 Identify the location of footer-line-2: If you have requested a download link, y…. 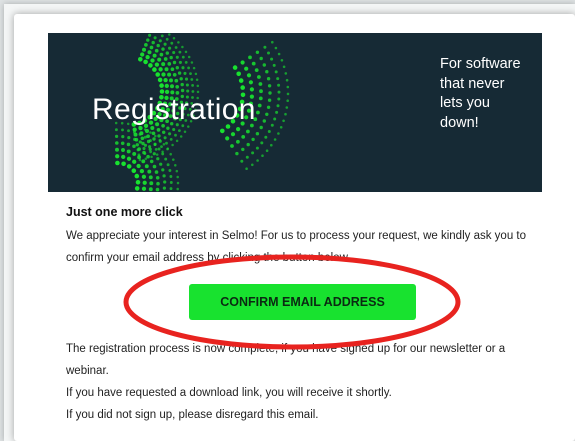
(229, 393).